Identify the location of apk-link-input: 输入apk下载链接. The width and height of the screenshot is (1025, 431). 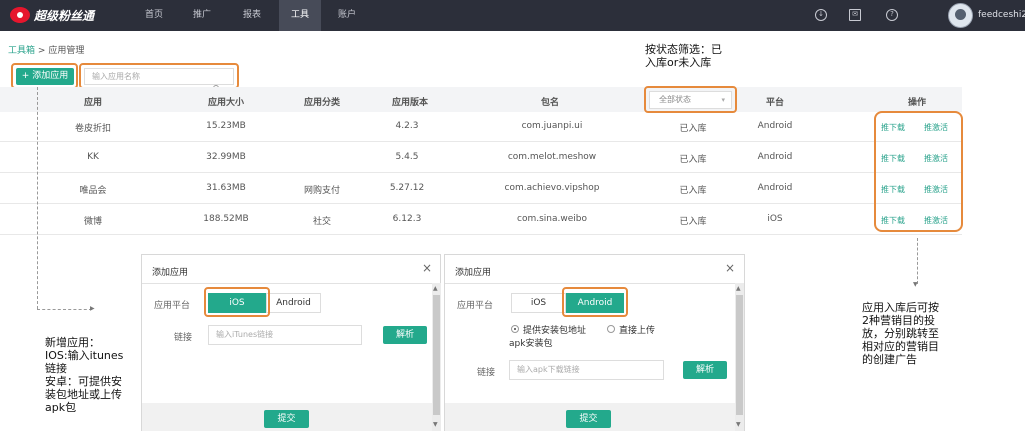
(586, 370).